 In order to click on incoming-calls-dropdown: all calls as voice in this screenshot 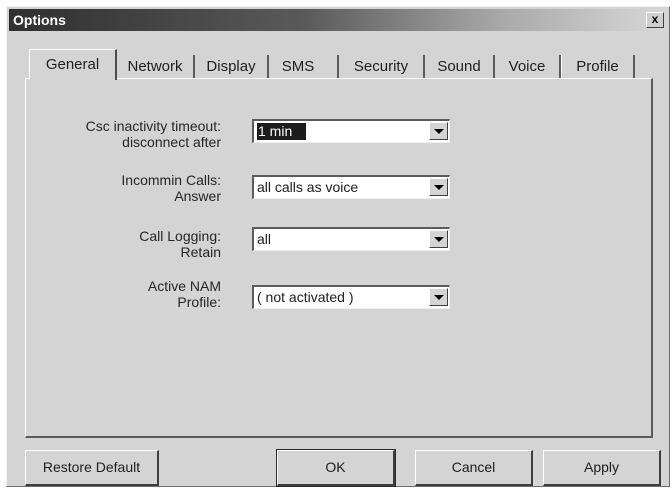, I will do `click(351, 187)`.